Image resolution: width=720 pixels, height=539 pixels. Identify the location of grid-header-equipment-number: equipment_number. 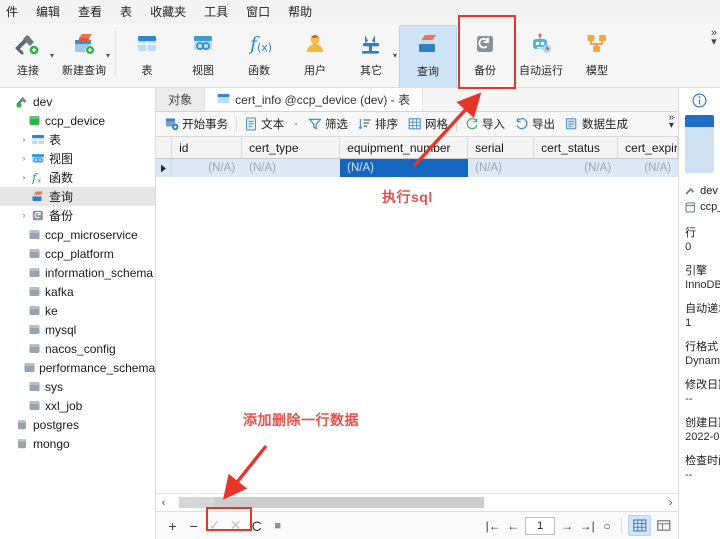
(404, 147).